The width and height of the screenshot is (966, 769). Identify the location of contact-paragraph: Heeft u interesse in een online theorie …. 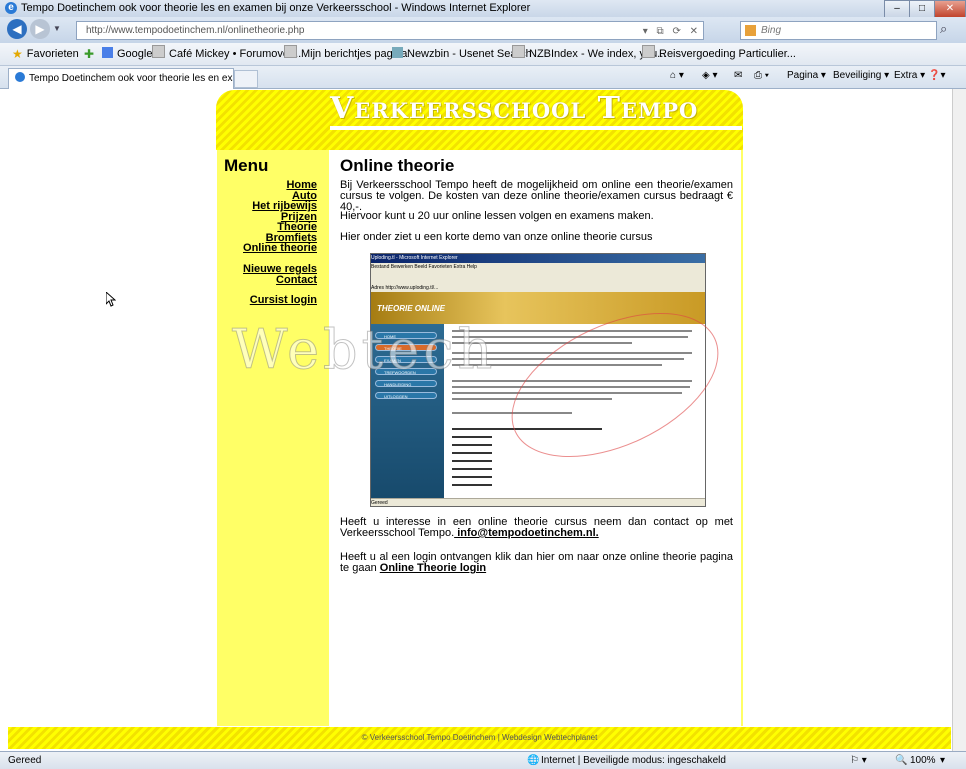
(536, 527).